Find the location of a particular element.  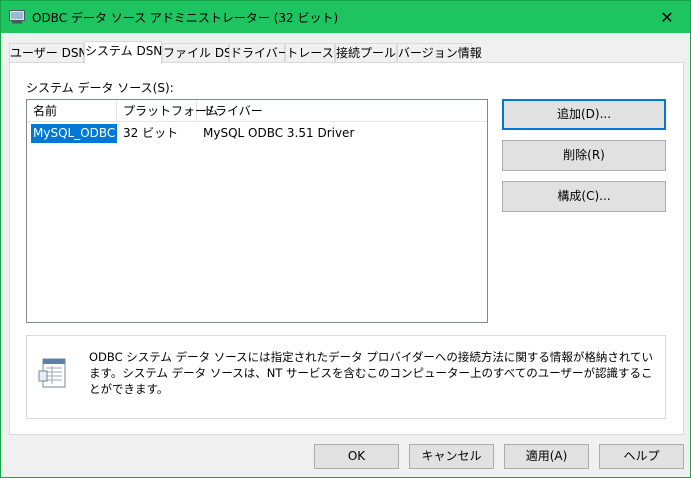

column-header-driver: ドライバー is located at coordinates (342, 111).